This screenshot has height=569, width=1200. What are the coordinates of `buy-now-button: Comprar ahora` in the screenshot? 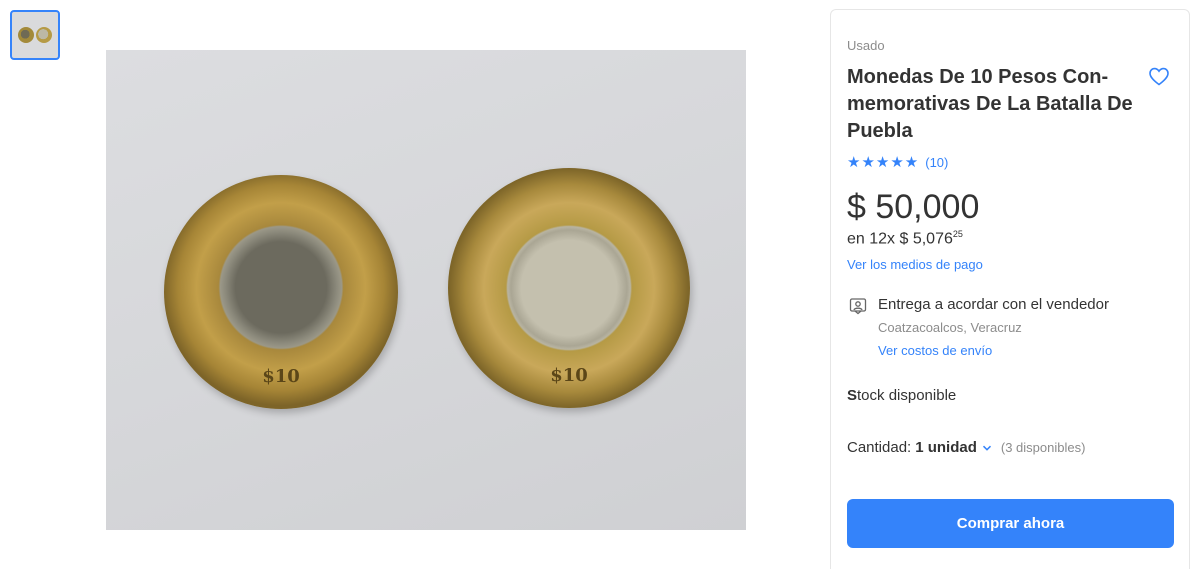 It's located at (1010, 523).